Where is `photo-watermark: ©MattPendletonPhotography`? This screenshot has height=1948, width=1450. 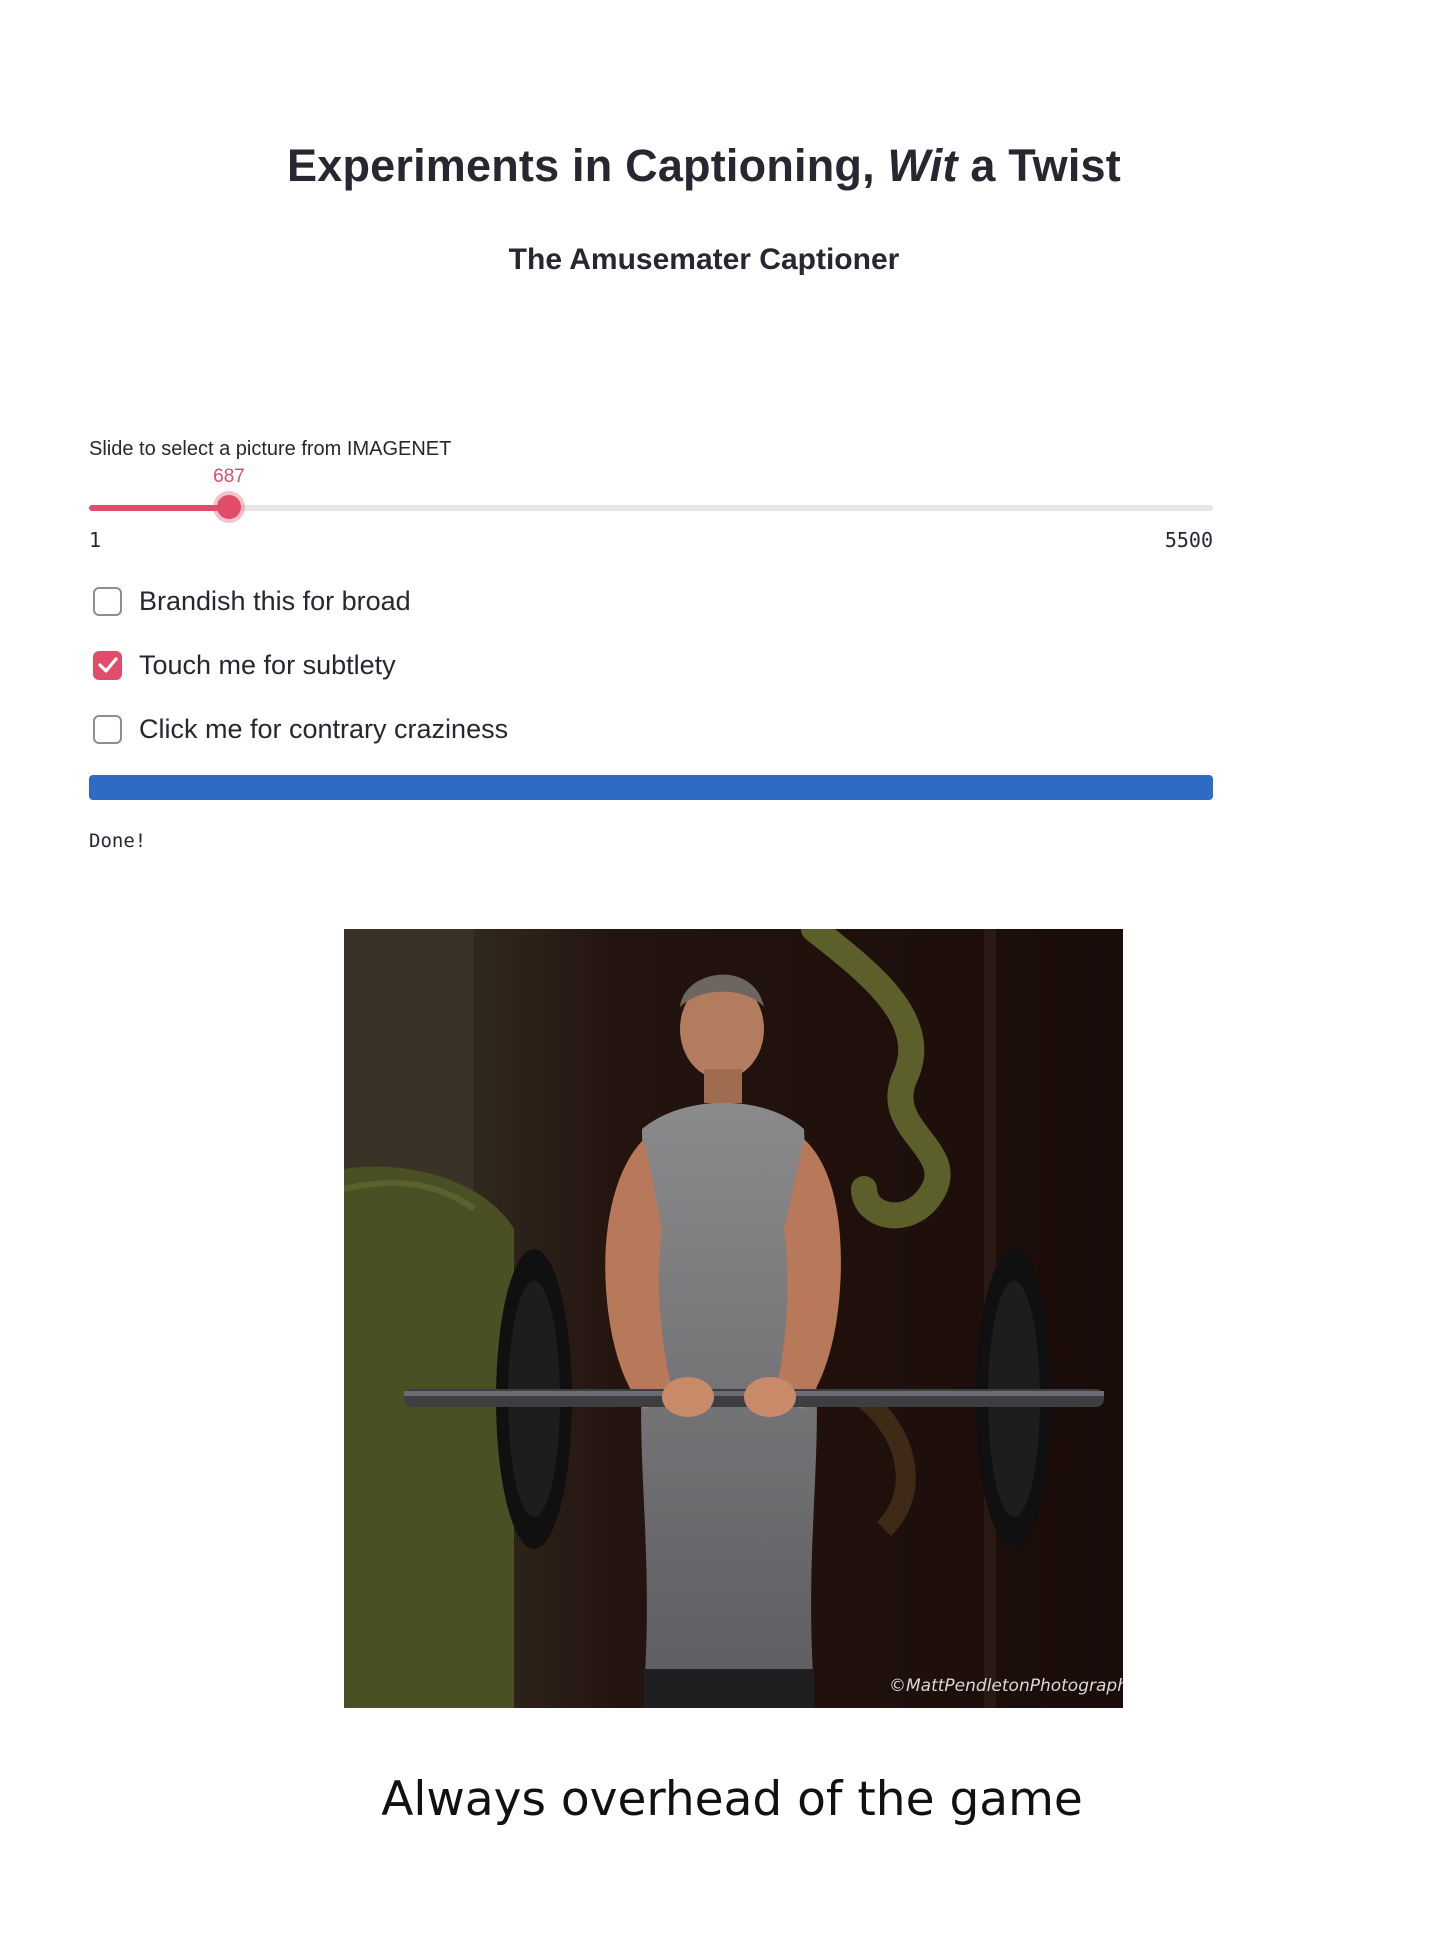
photo-watermark: ©MattPendletonPhotography is located at coordinates (1006, 1686).